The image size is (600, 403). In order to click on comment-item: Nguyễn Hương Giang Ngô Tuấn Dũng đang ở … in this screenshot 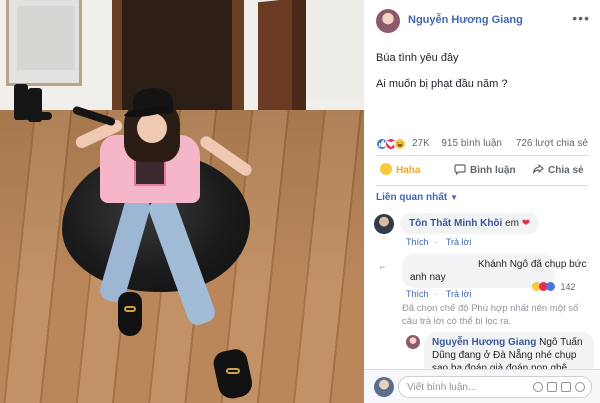, I will do `click(482, 353)`.